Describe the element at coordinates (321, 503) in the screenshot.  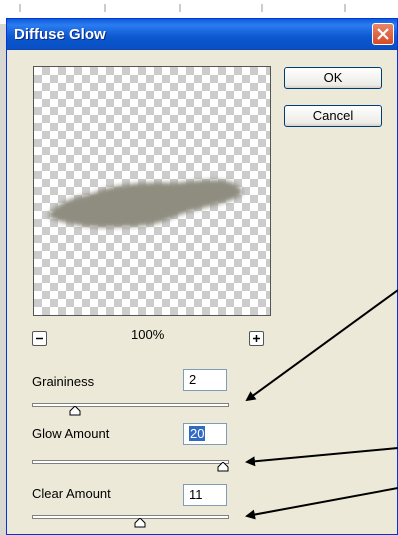
I see `arrow-clear-amount` at that location.